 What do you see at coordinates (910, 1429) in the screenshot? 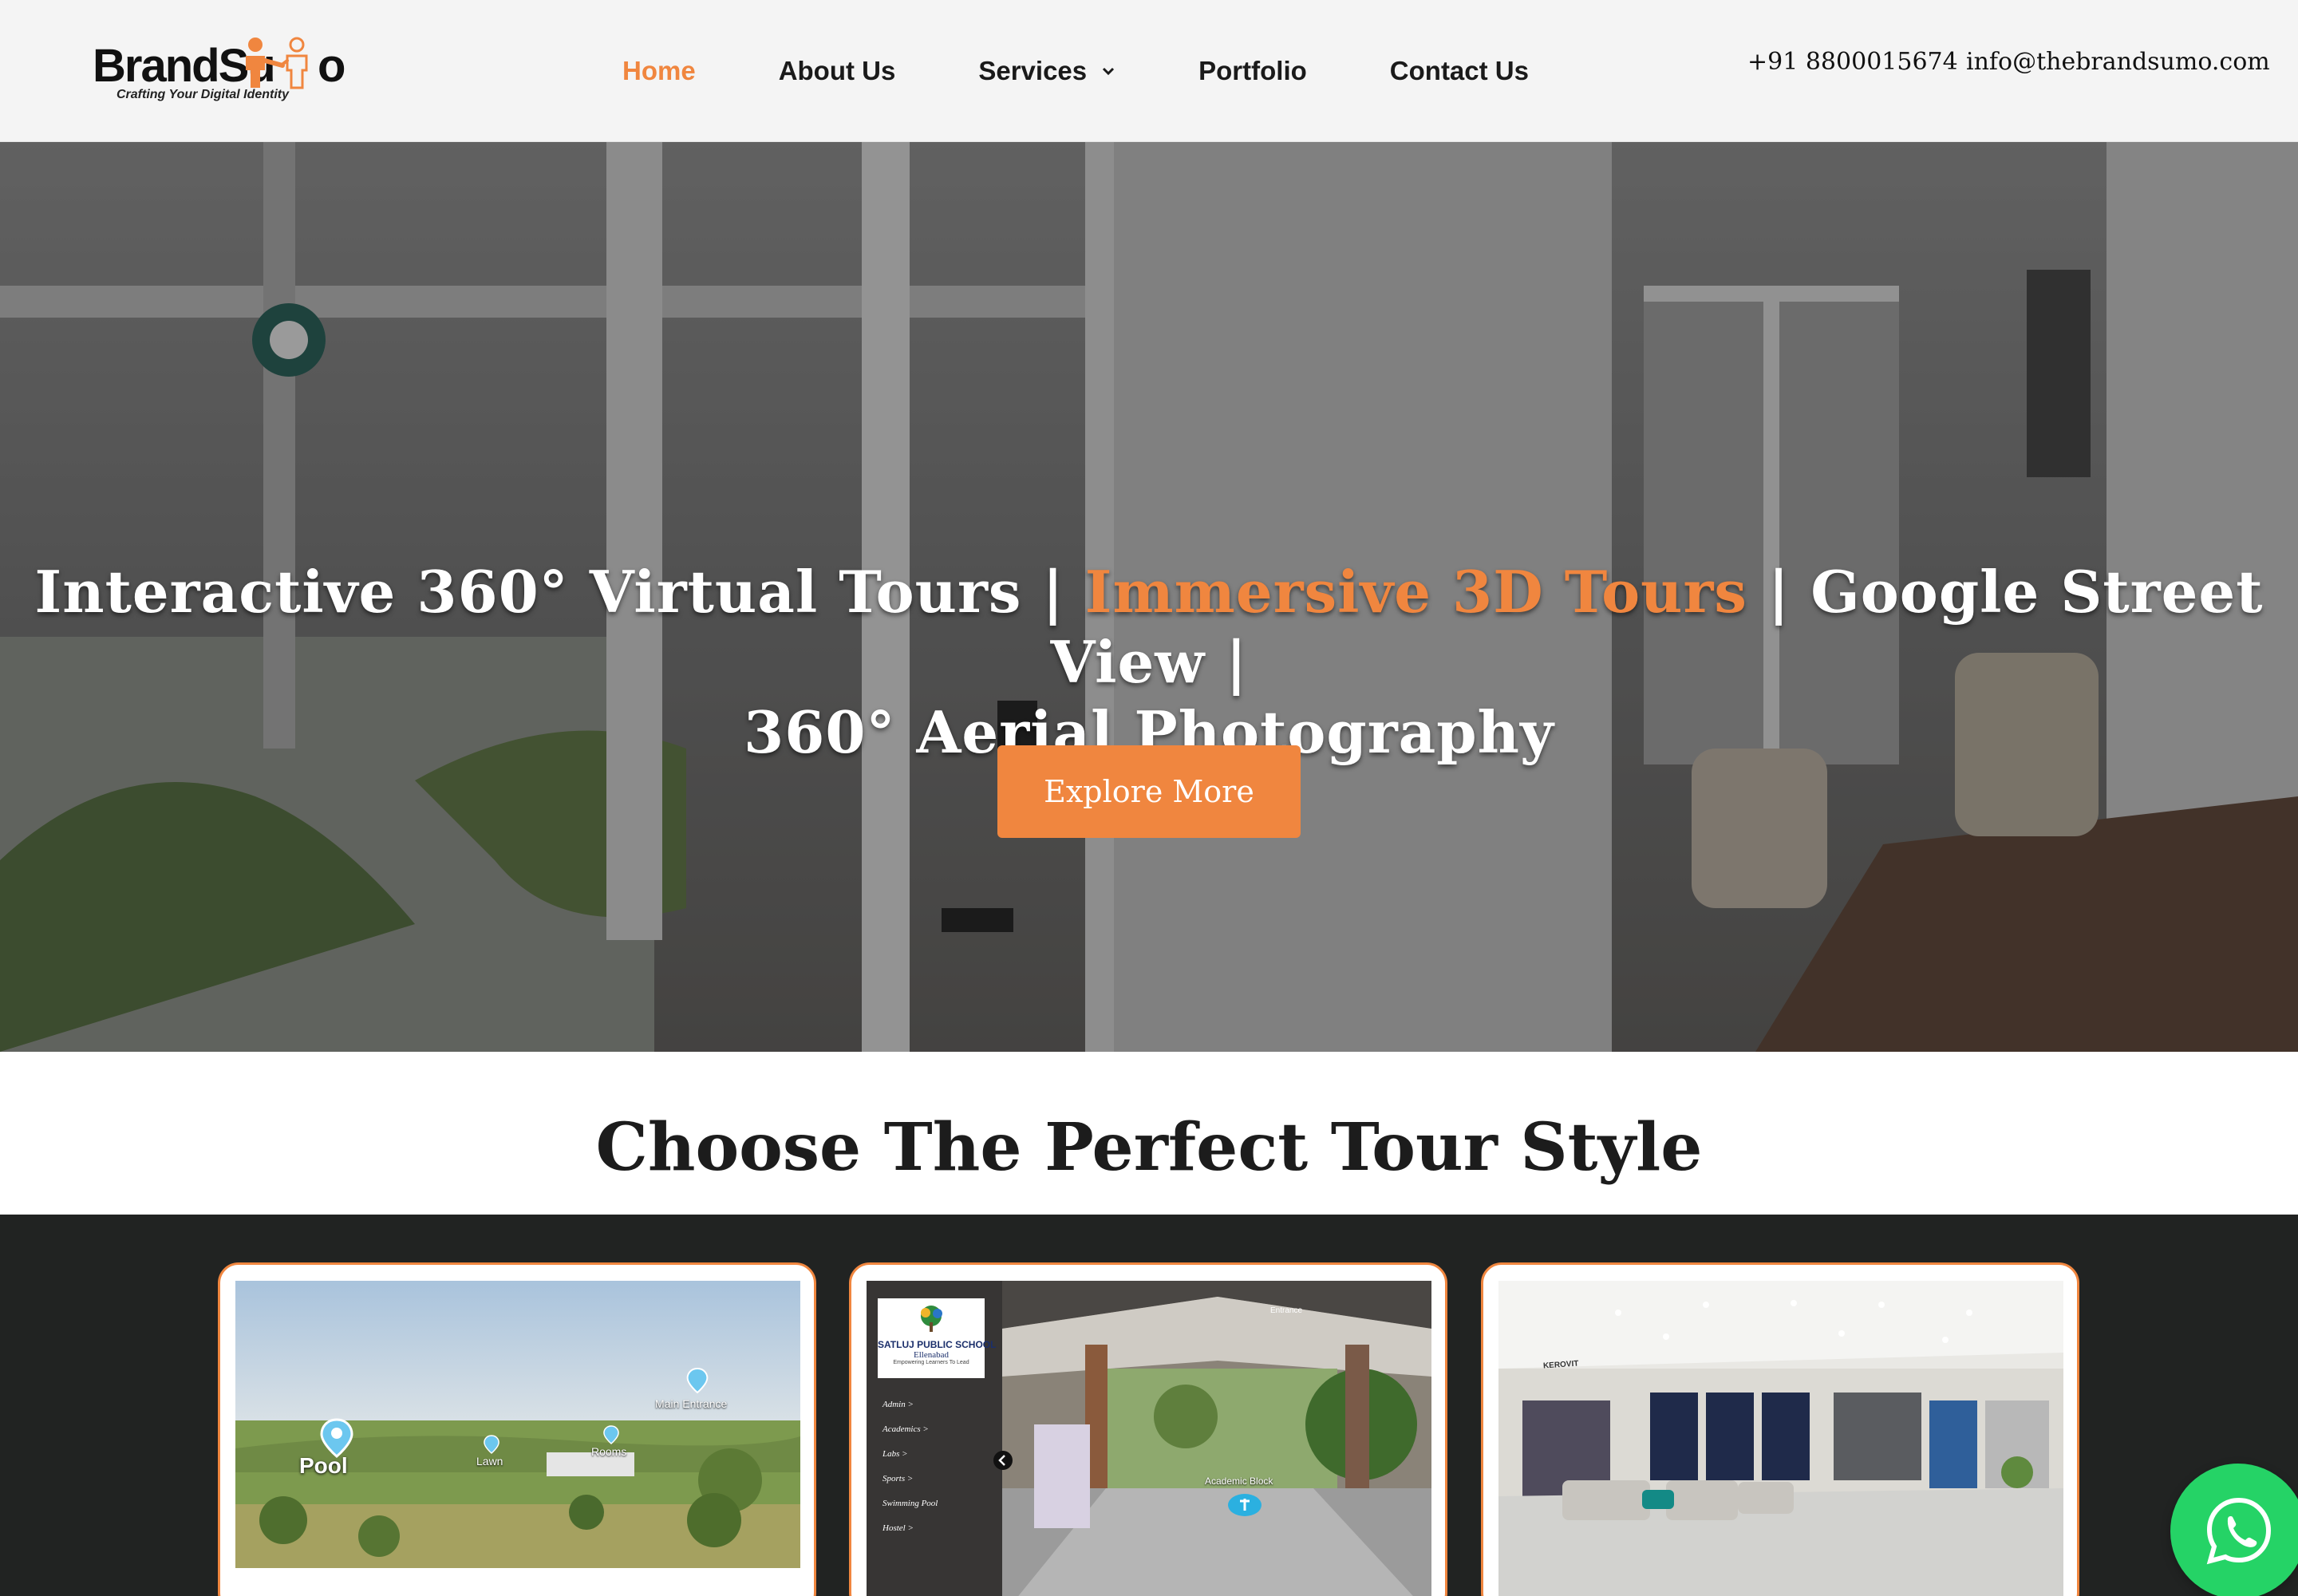
I see `tour-menu-item: Academics >` at bounding box center [910, 1429].